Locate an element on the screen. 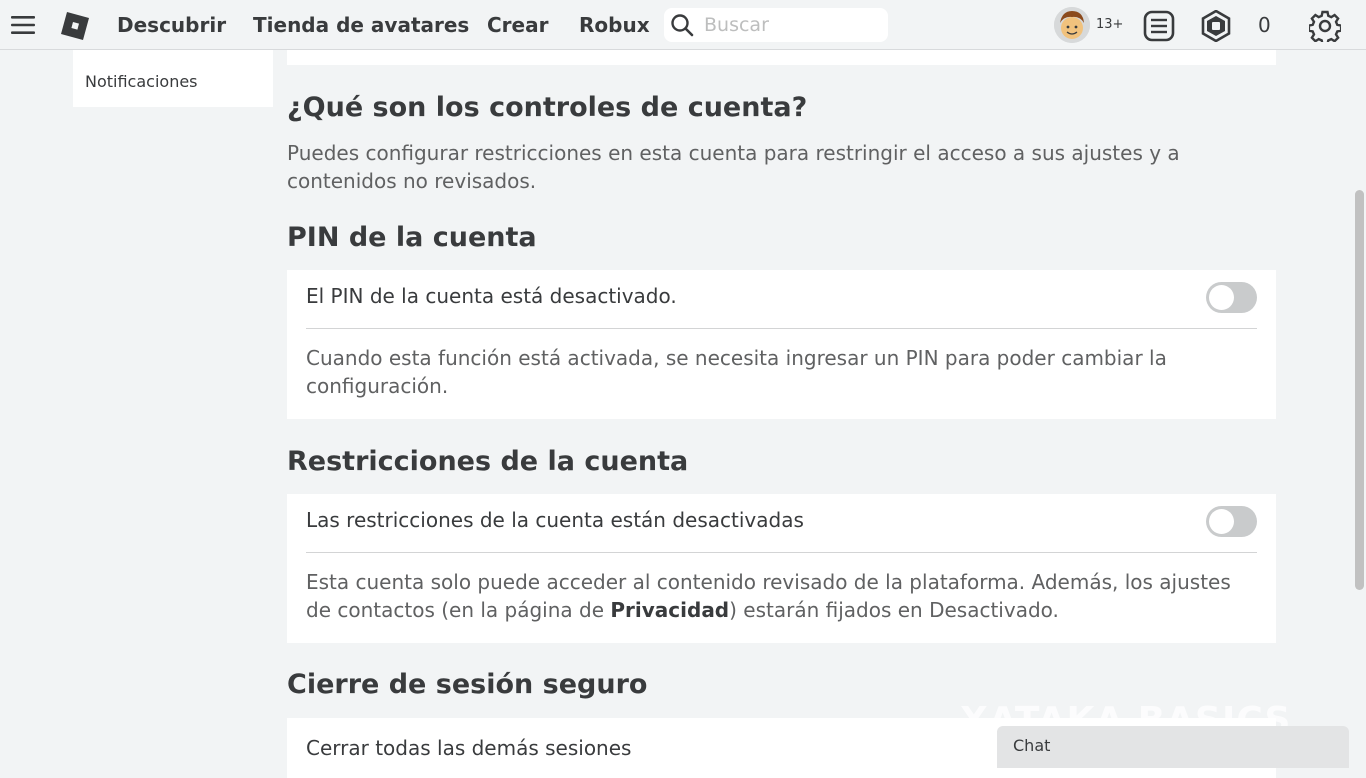  robux-icon is located at coordinates (1216, 26).